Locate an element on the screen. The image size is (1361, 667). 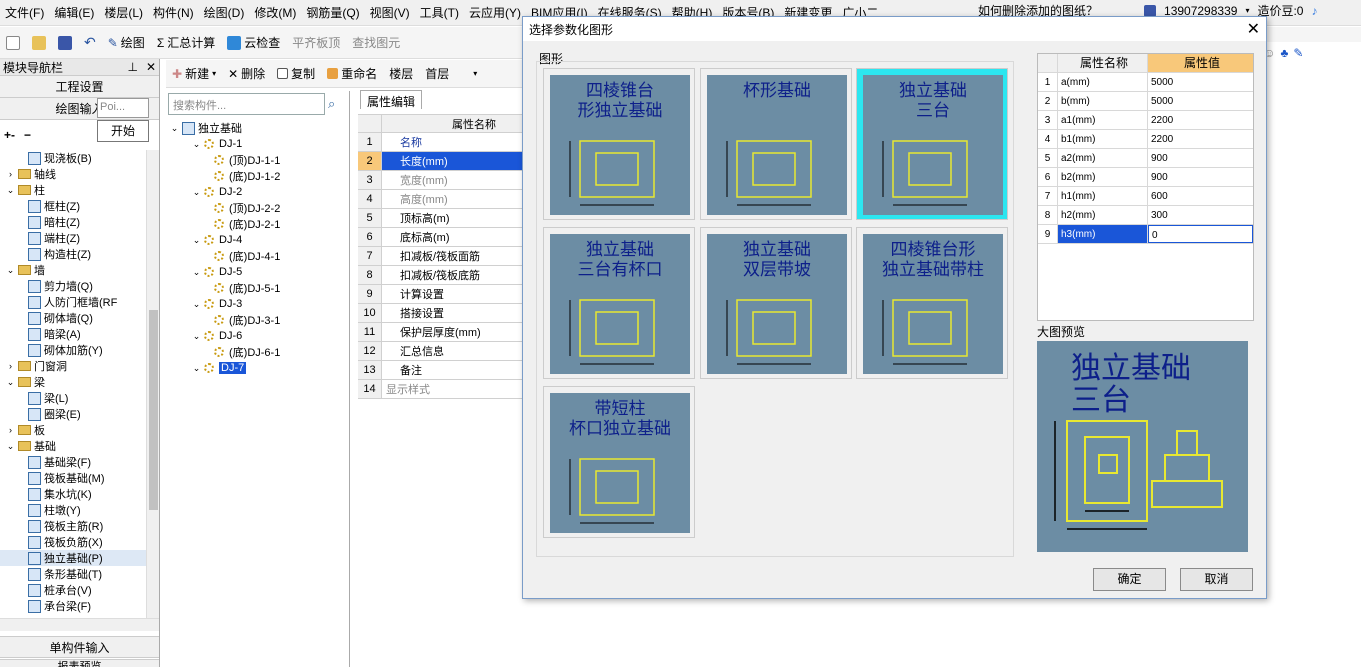
param-row: 2 b(mm) 5000 is located at coordinates (1145, 101).